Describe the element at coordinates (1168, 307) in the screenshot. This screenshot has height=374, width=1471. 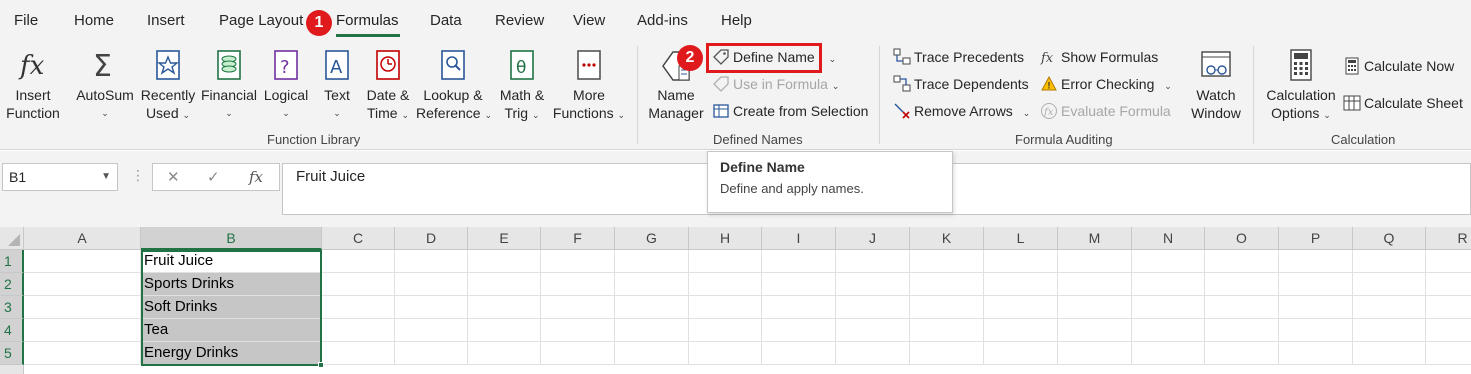
I see `cell-n3` at that location.